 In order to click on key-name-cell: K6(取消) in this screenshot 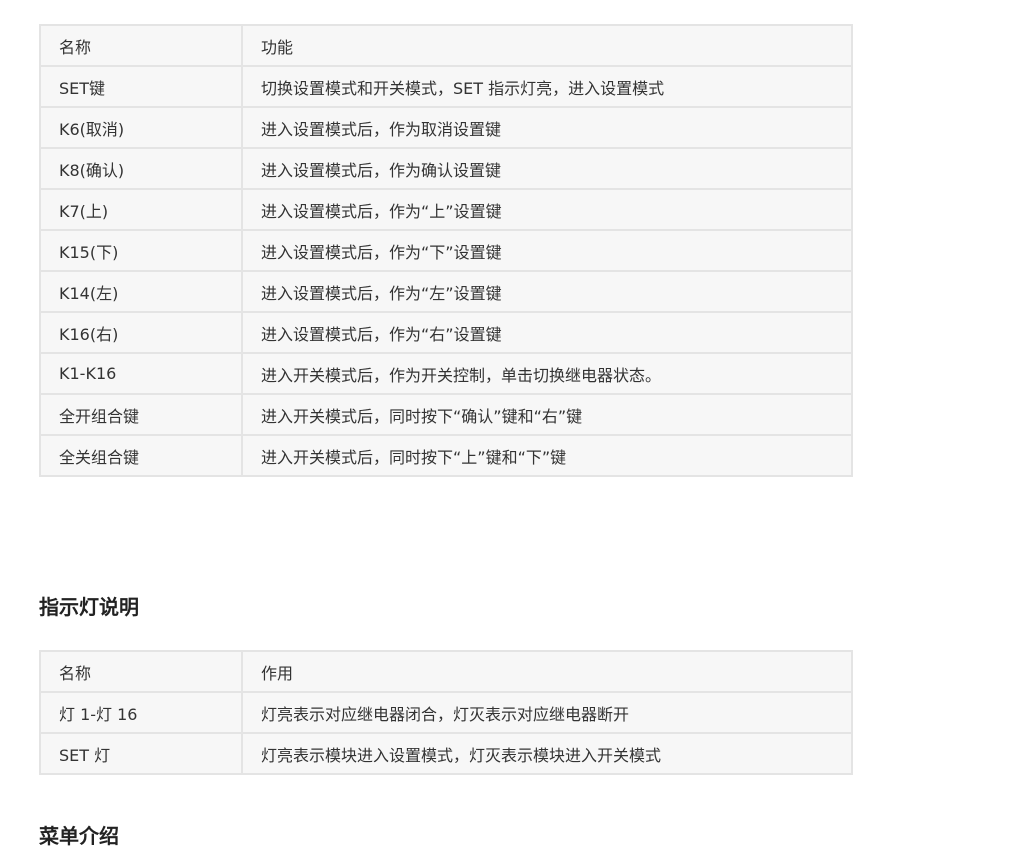, I will do `click(141, 127)`.